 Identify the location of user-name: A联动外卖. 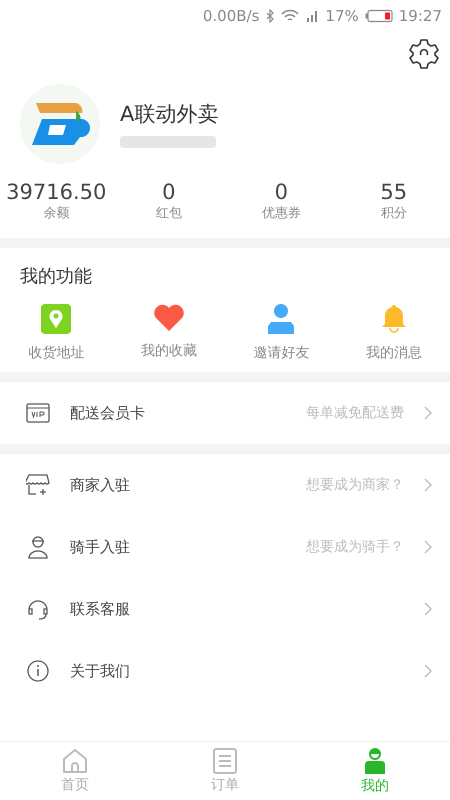
(169, 114).